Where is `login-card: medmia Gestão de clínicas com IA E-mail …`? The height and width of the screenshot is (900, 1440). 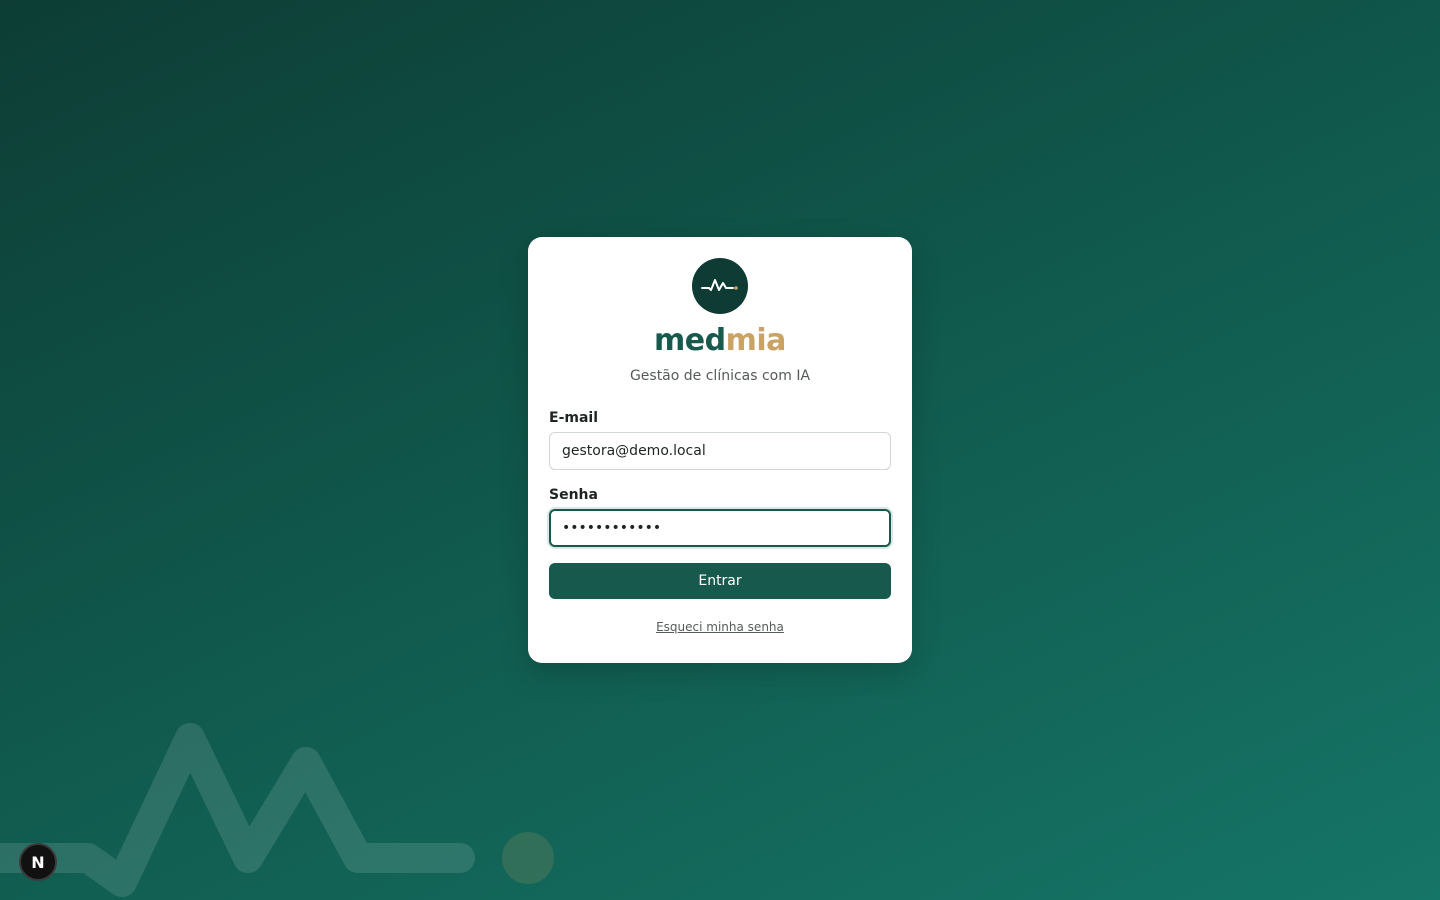 login-card: medmia Gestão de clínicas com IA E-mail … is located at coordinates (720, 450).